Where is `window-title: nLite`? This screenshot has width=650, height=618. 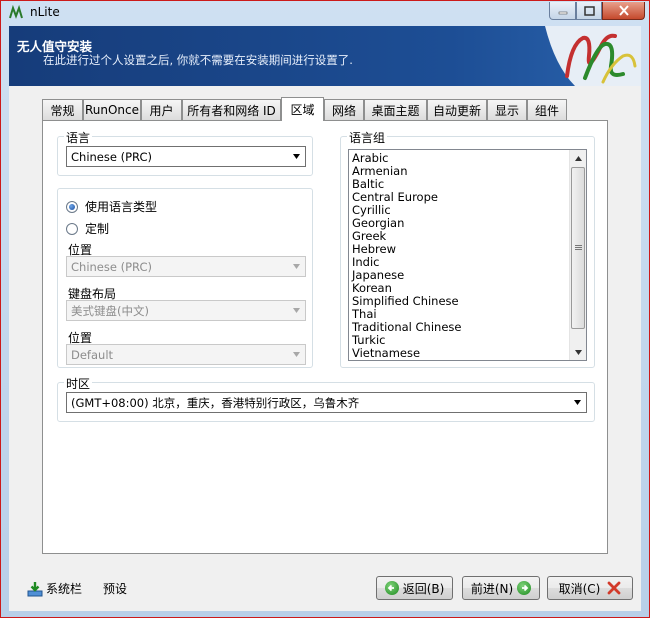 window-title: nLite is located at coordinates (45, 12).